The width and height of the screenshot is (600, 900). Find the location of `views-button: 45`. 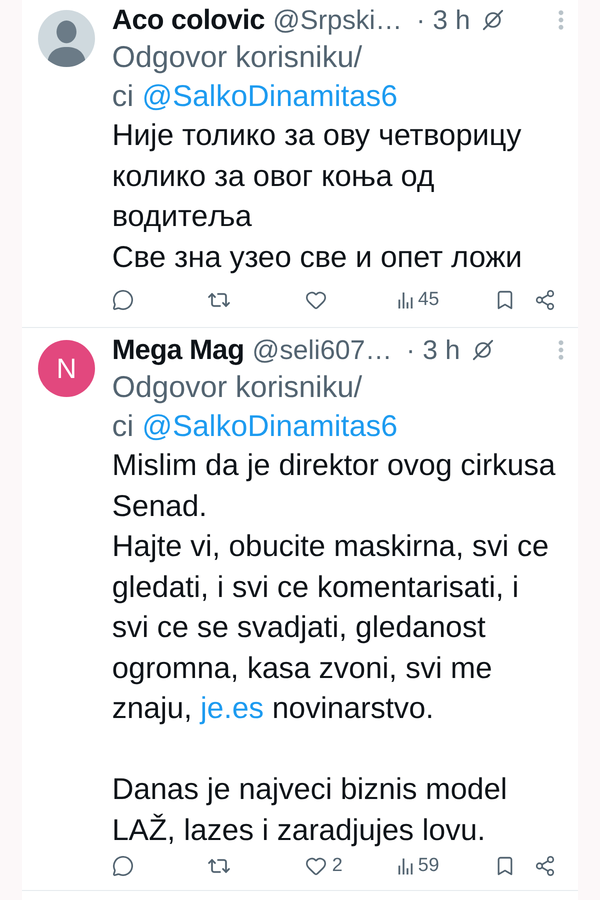

views-button: 45 is located at coordinates (419, 300).